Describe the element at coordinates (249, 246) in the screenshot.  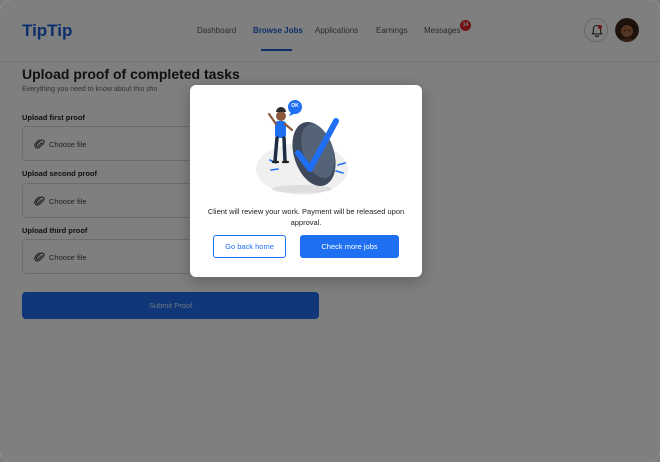
I see `go-back-home-button: Go back home` at that location.